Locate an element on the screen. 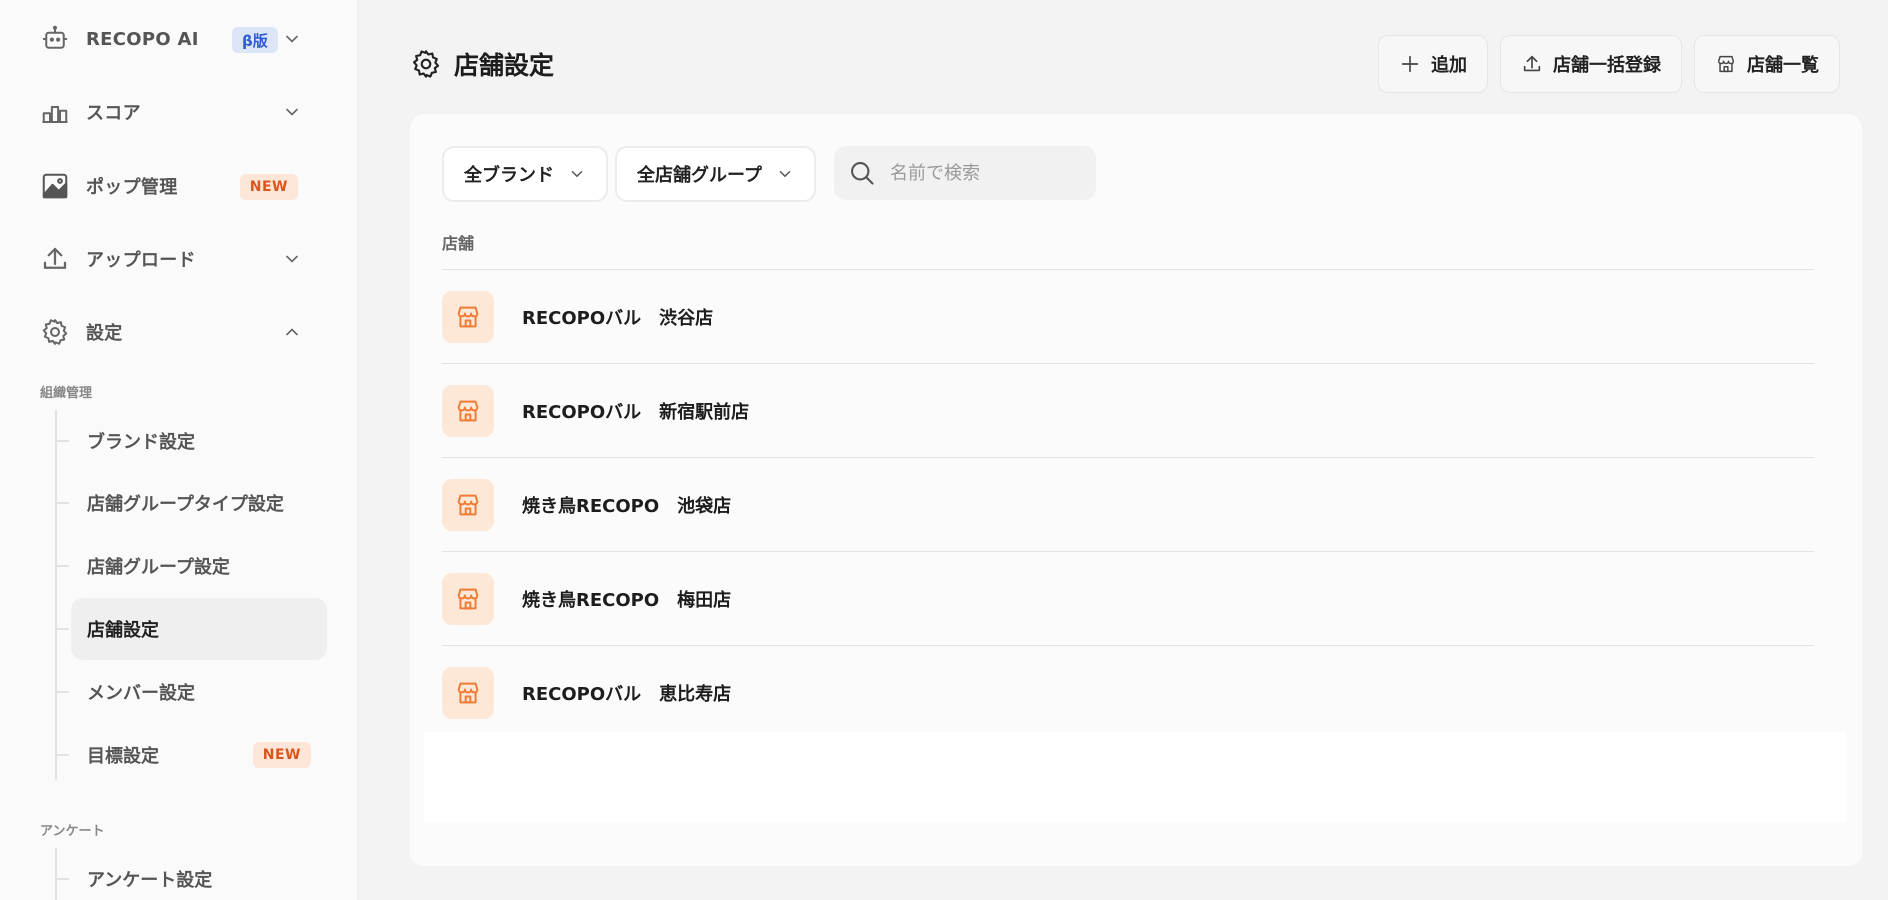 The width and height of the screenshot is (1888, 900). search-box is located at coordinates (965, 173).